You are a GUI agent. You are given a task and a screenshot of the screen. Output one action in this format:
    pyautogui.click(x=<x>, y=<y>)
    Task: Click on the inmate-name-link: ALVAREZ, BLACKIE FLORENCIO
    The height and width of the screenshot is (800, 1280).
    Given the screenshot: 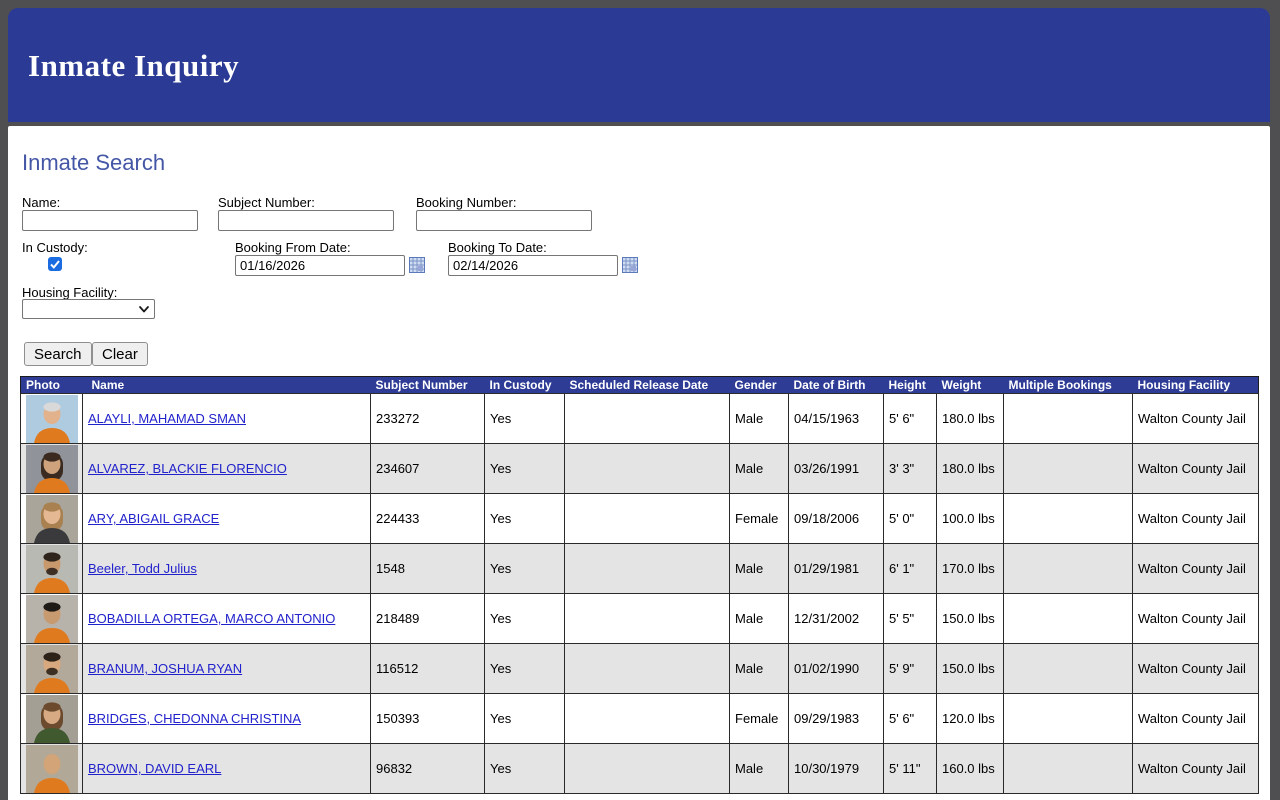 What is the action you would take?
    pyautogui.click(x=187, y=468)
    